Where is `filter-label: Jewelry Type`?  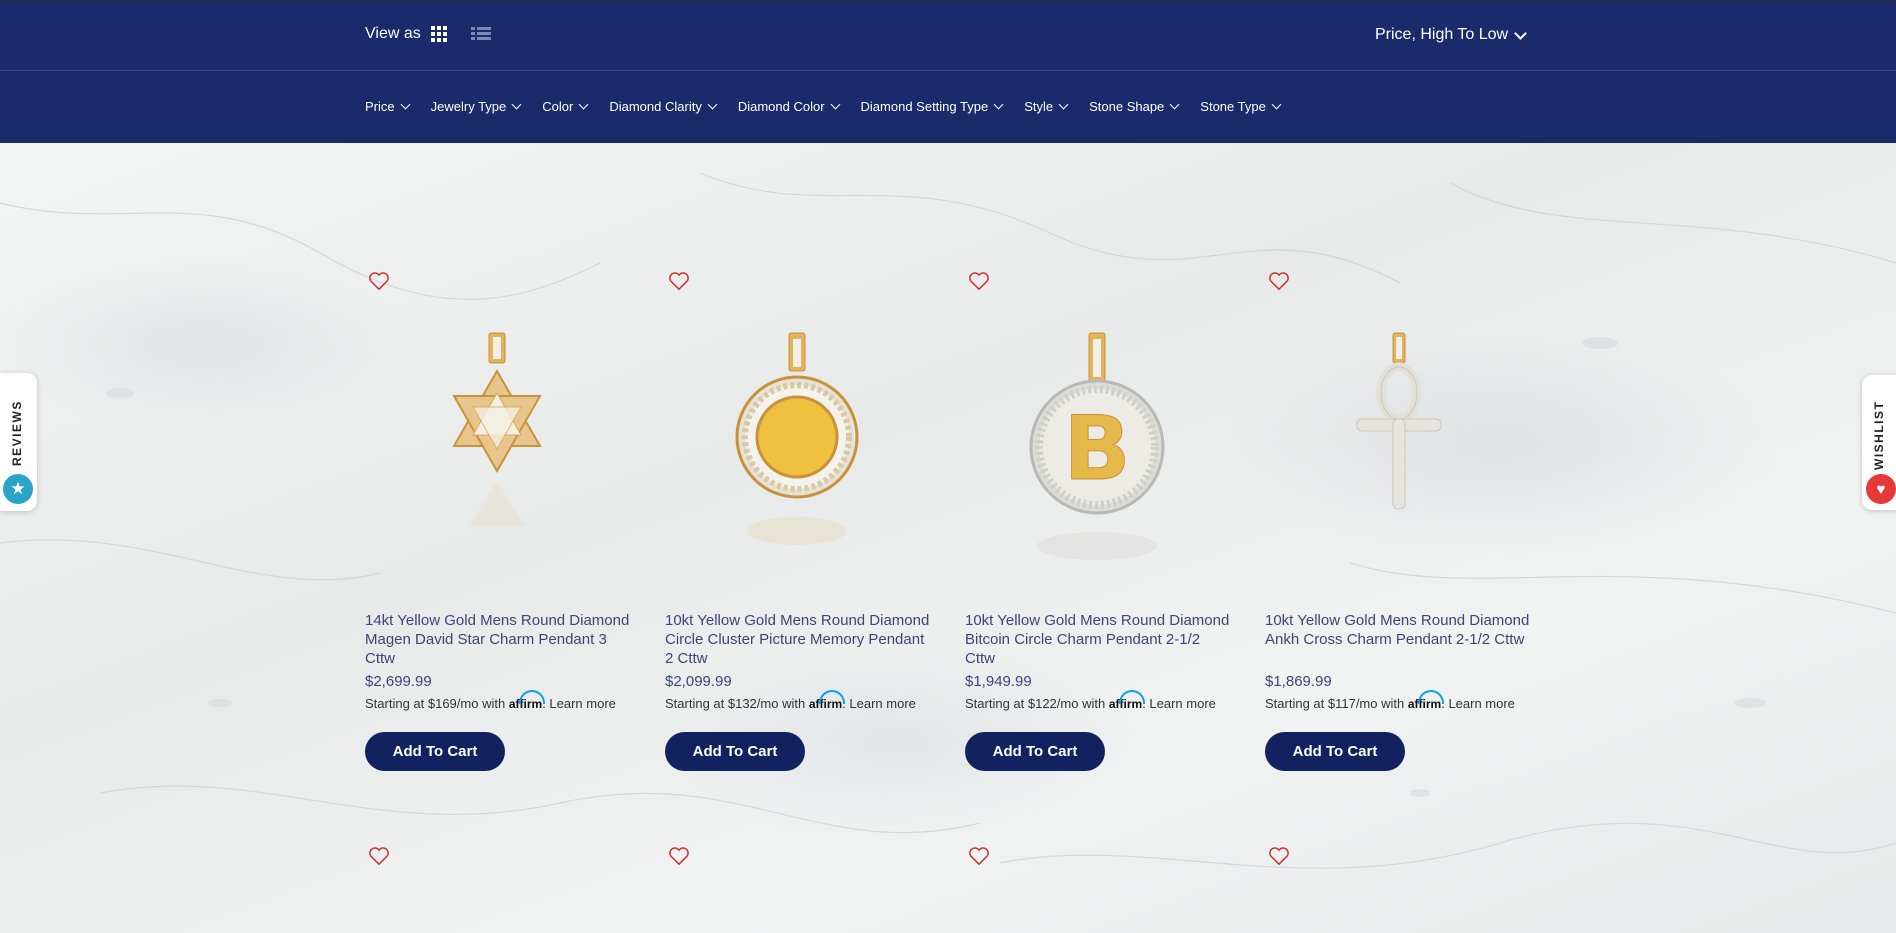
filter-label: Jewelry Type is located at coordinates (468, 106).